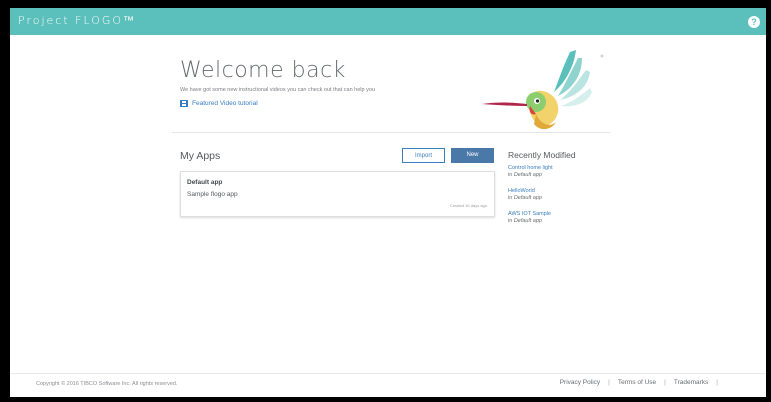  Describe the element at coordinates (637, 382) in the screenshot. I see `terms-of-use-link: Terms of Use` at that location.